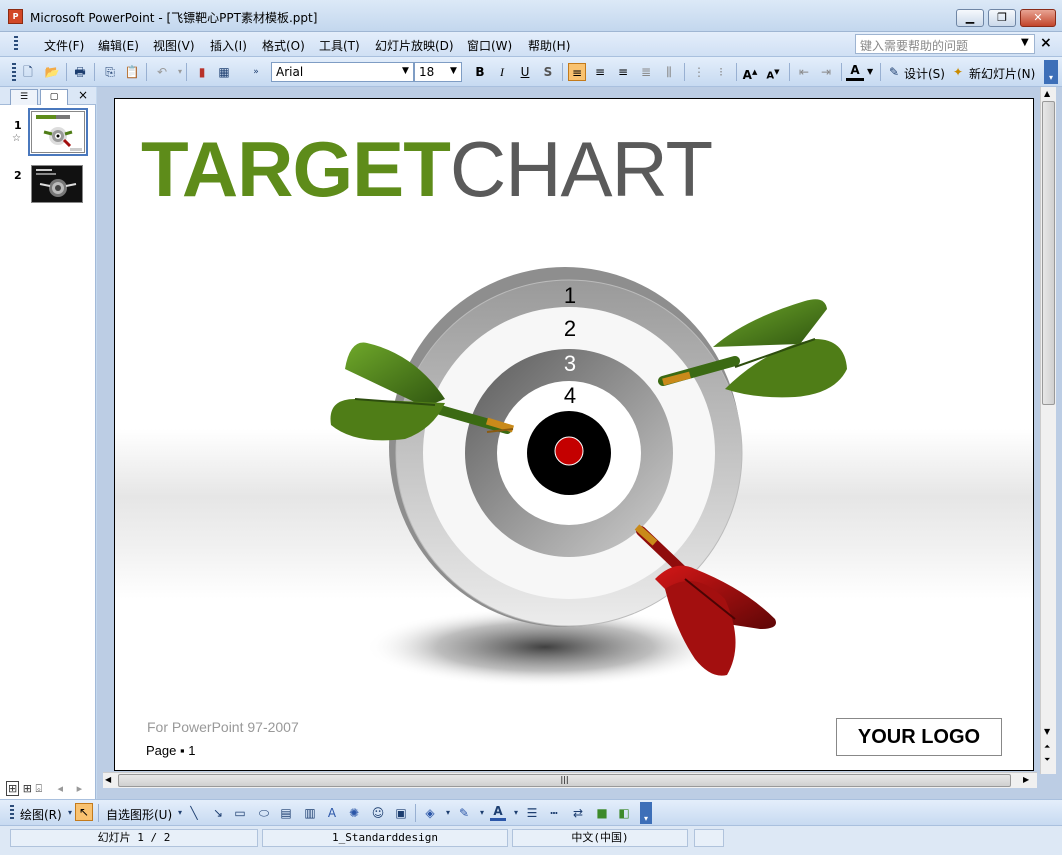 Image resolution: width=1062 pixels, height=855 pixels. I want to click on vertical-scroll-thumb, so click(1048, 253).